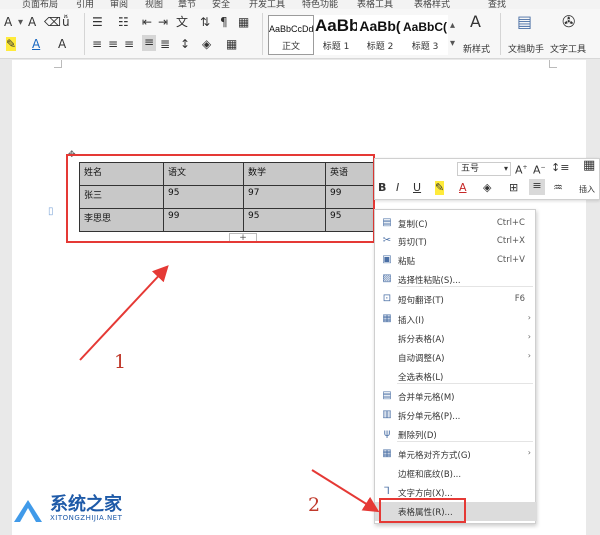 This screenshot has height=535, width=600. I want to click on properties-highlight-box, so click(422, 510).